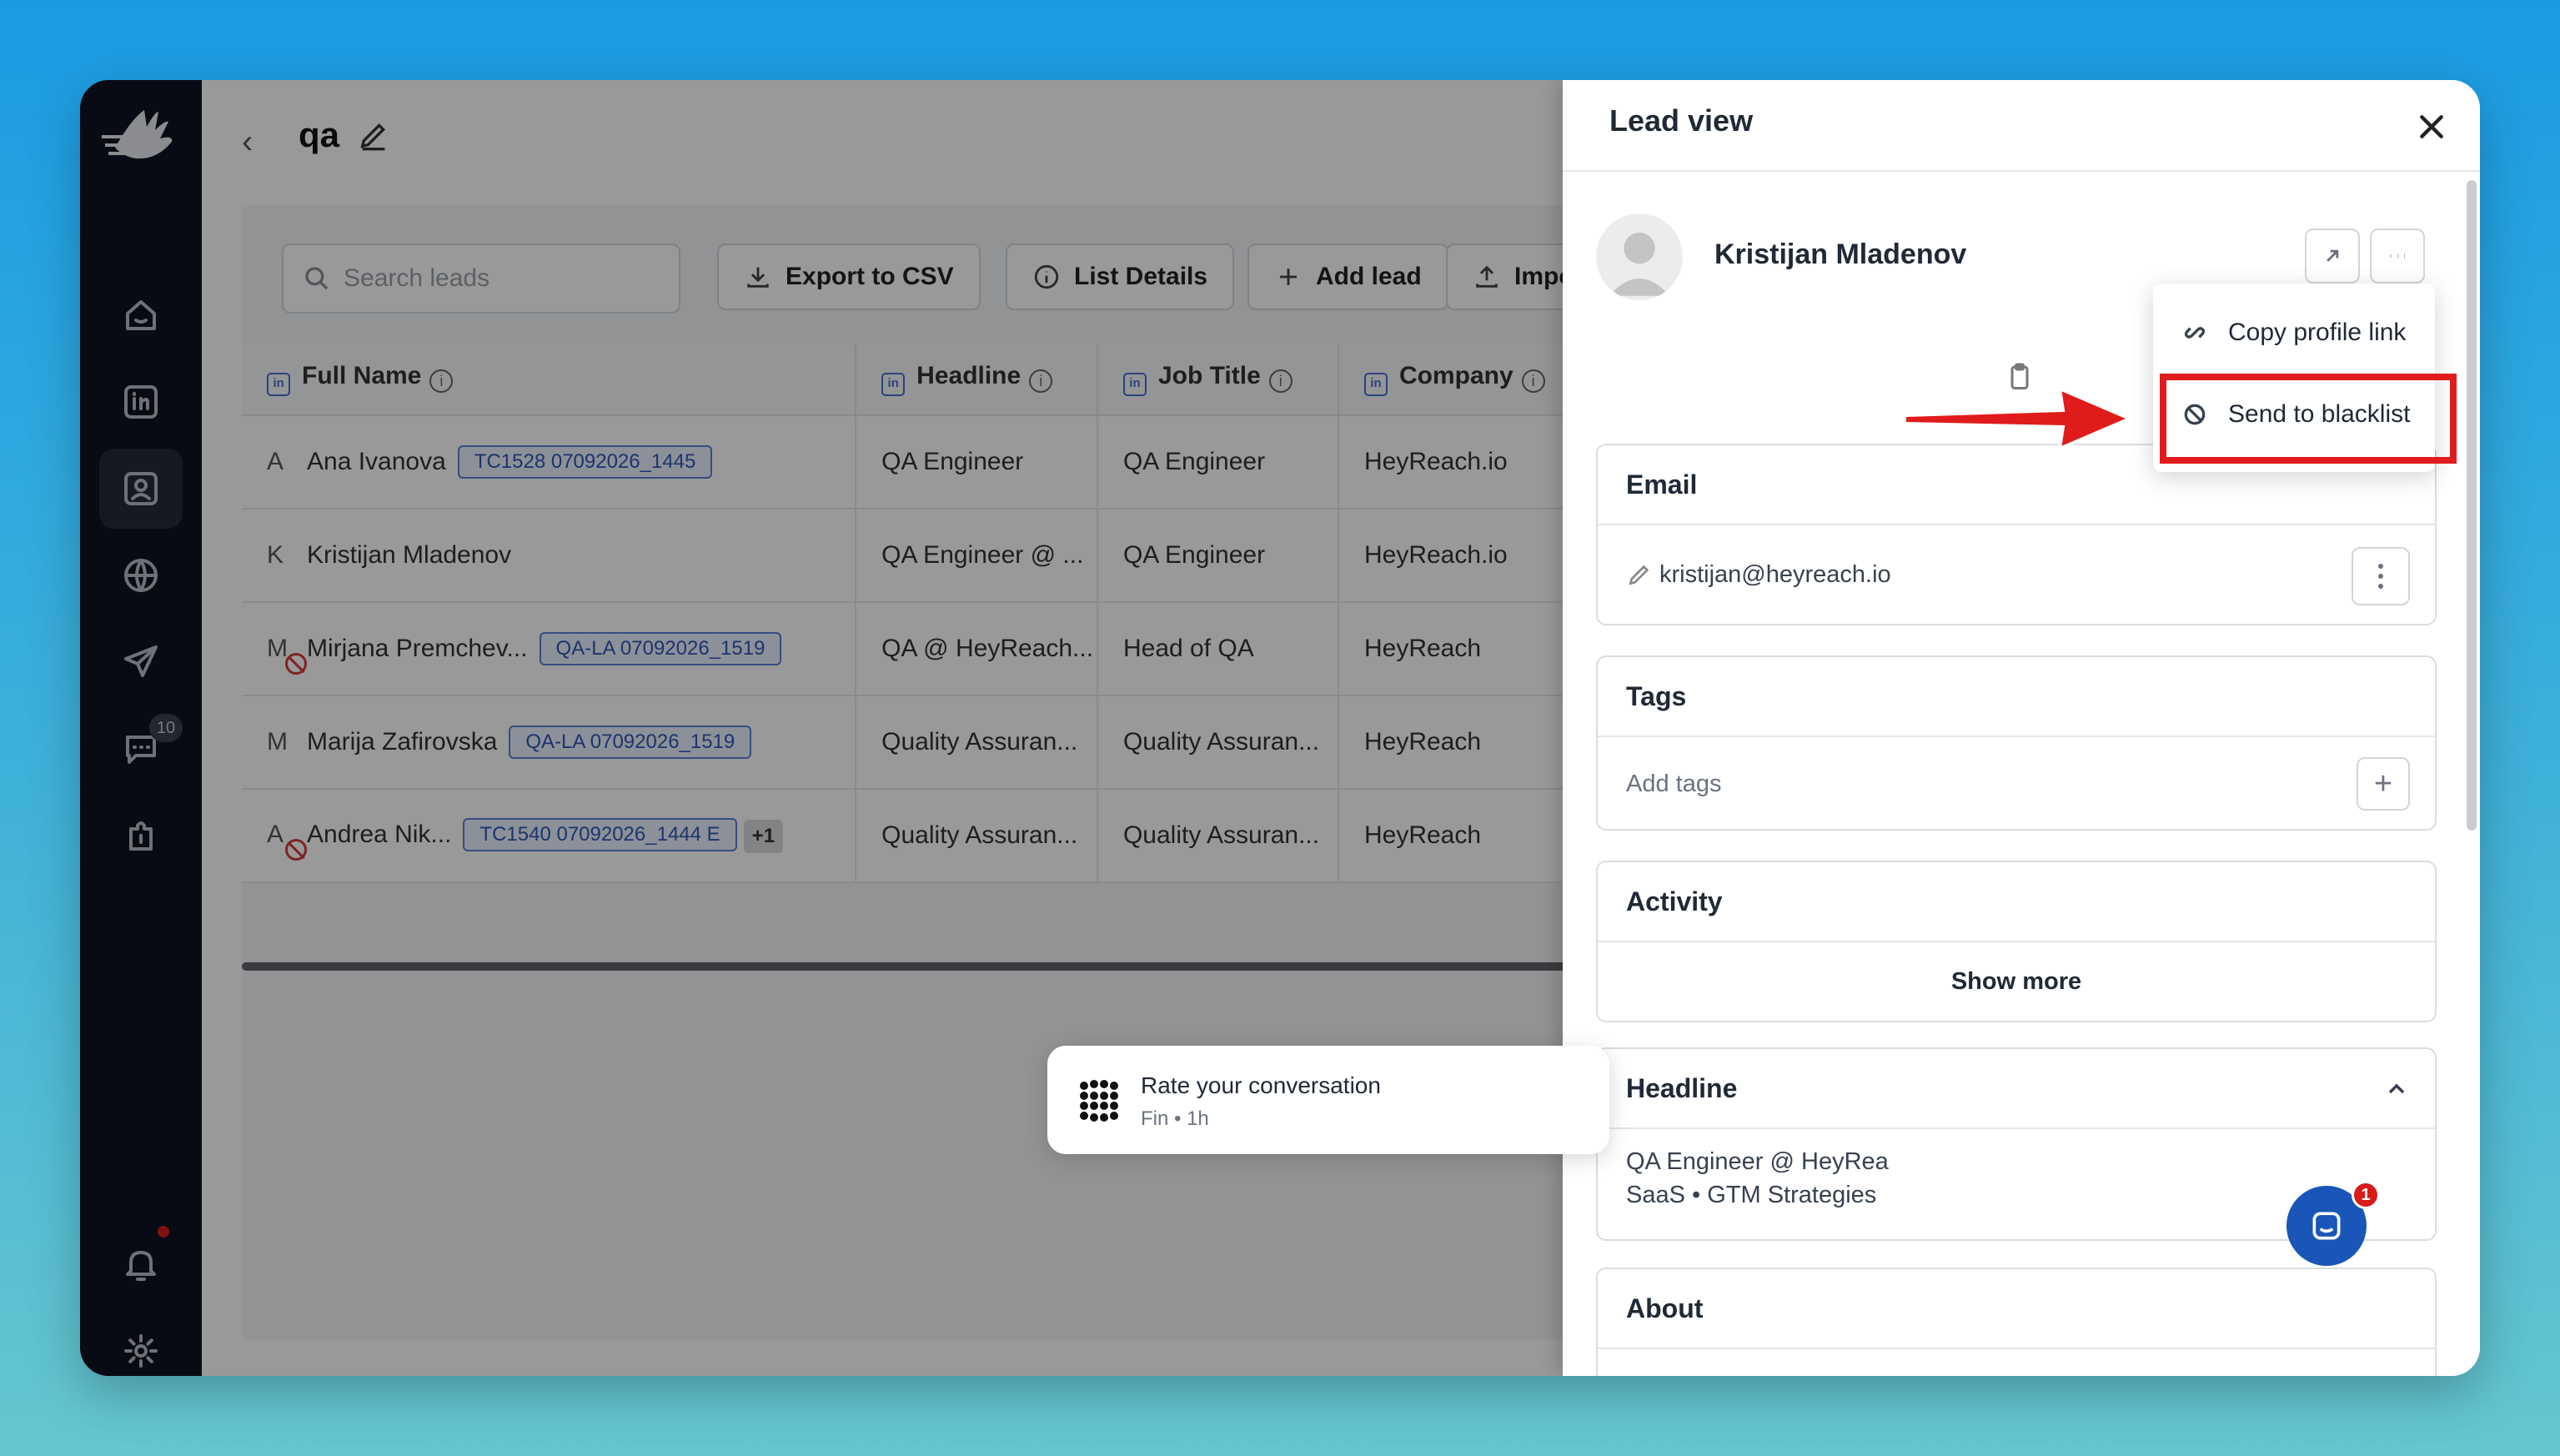 Image resolution: width=2560 pixels, height=1456 pixels. I want to click on red-arrow-icon, so click(2019, 418).